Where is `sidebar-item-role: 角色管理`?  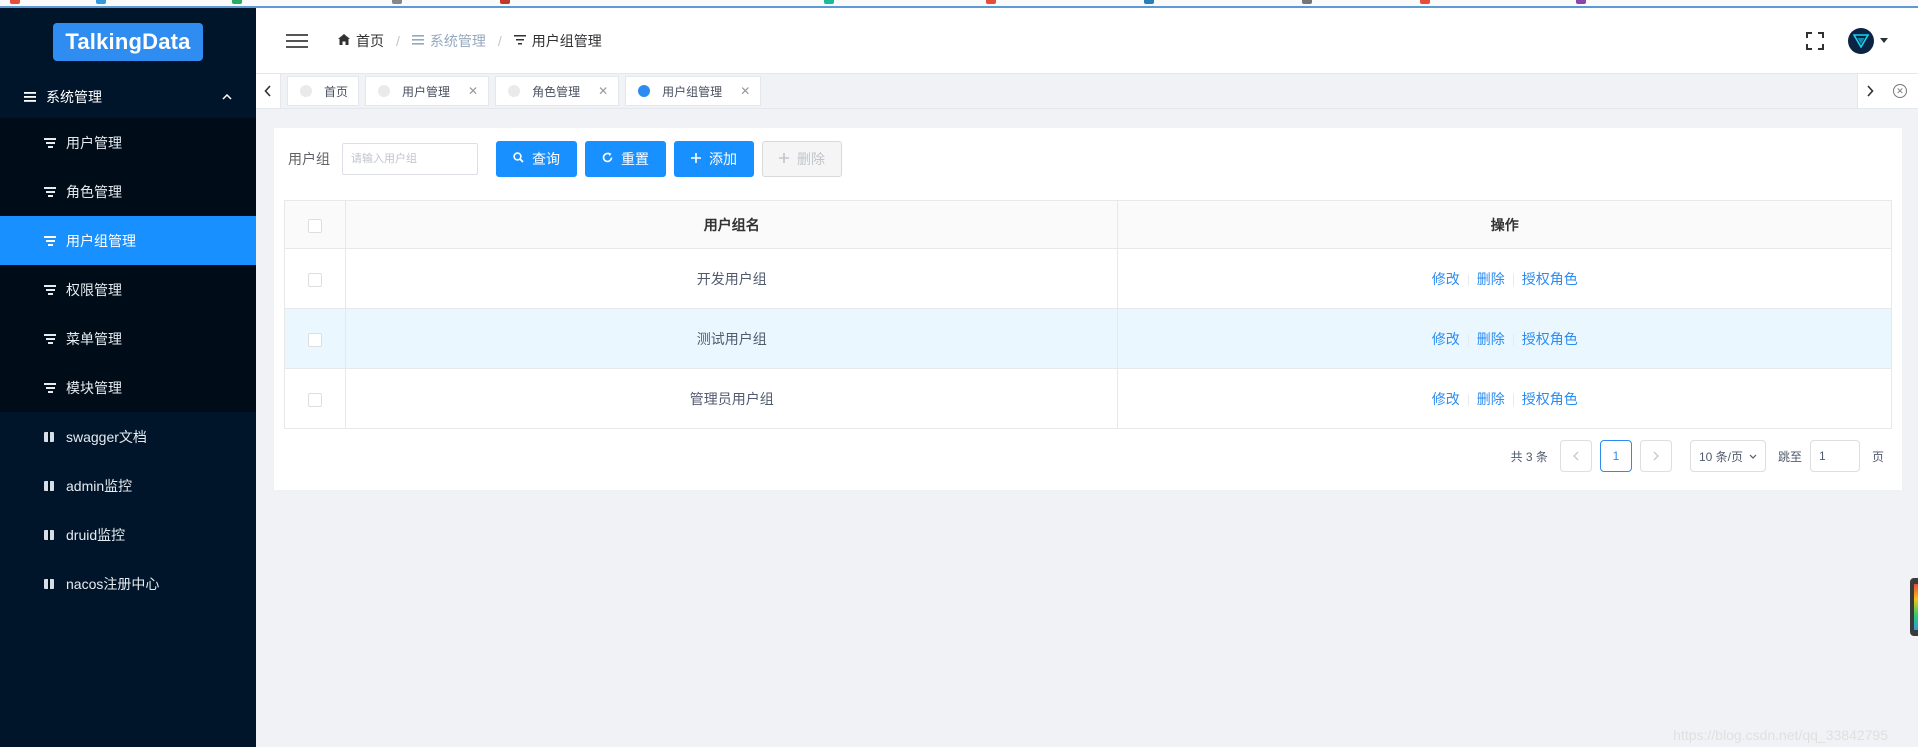
sidebar-item-role: 角色管理 is located at coordinates (128, 191).